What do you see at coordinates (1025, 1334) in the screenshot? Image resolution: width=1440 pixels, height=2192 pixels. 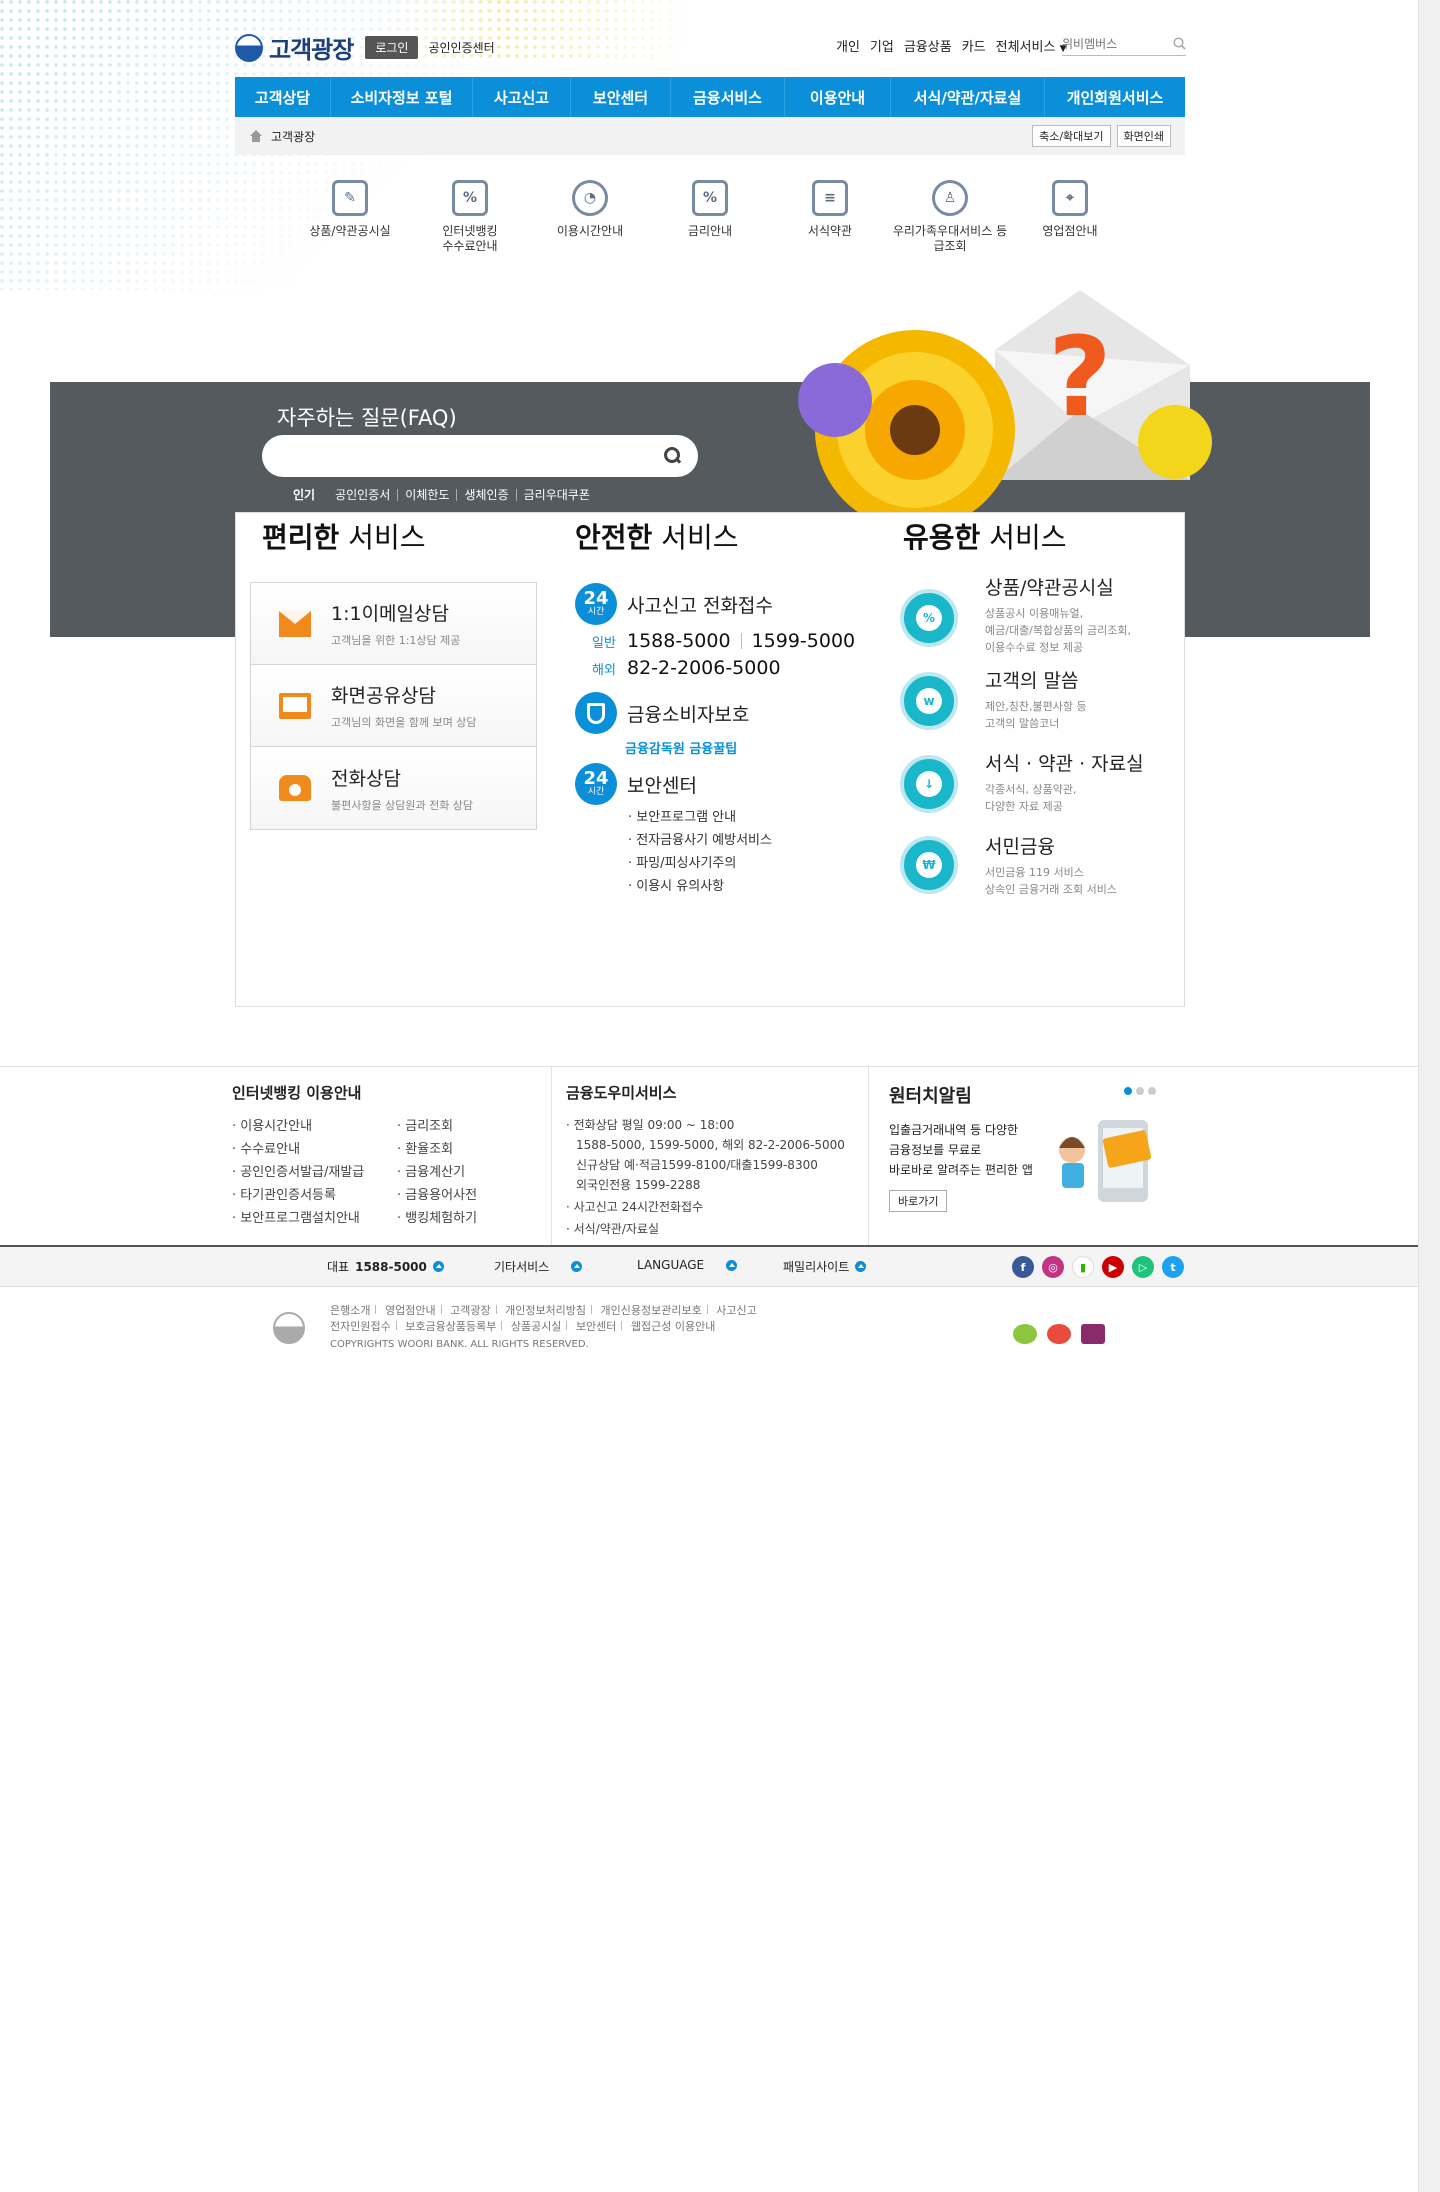 I see `web-accessibility-cert-icon` at bounding box center [1025, 1334].